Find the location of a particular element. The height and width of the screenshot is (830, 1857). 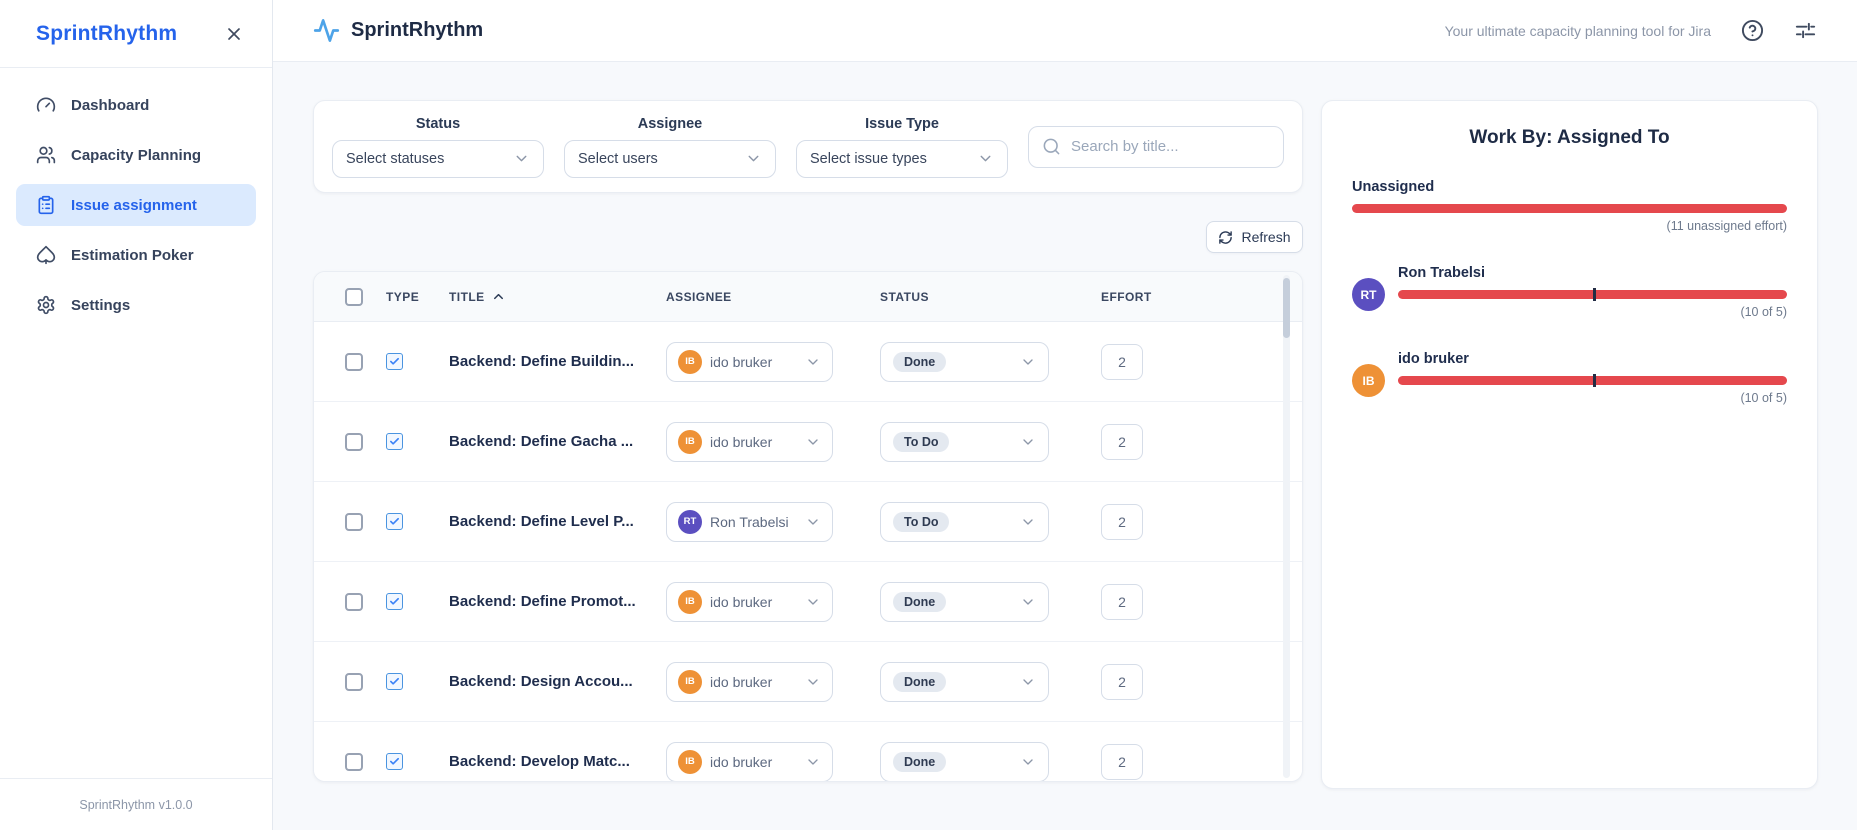

capacity-marker is located at coordinates (1594, 294).